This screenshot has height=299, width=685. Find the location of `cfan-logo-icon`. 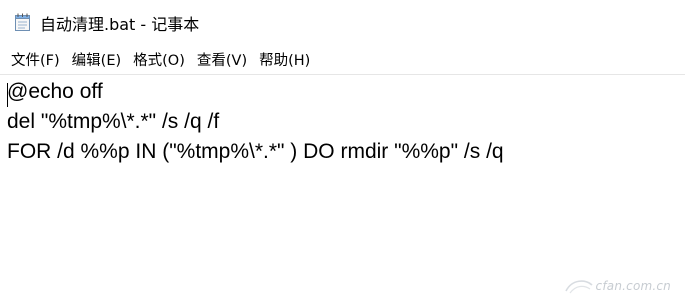

cfan-logo-icon is located at coordinates (578, 287).